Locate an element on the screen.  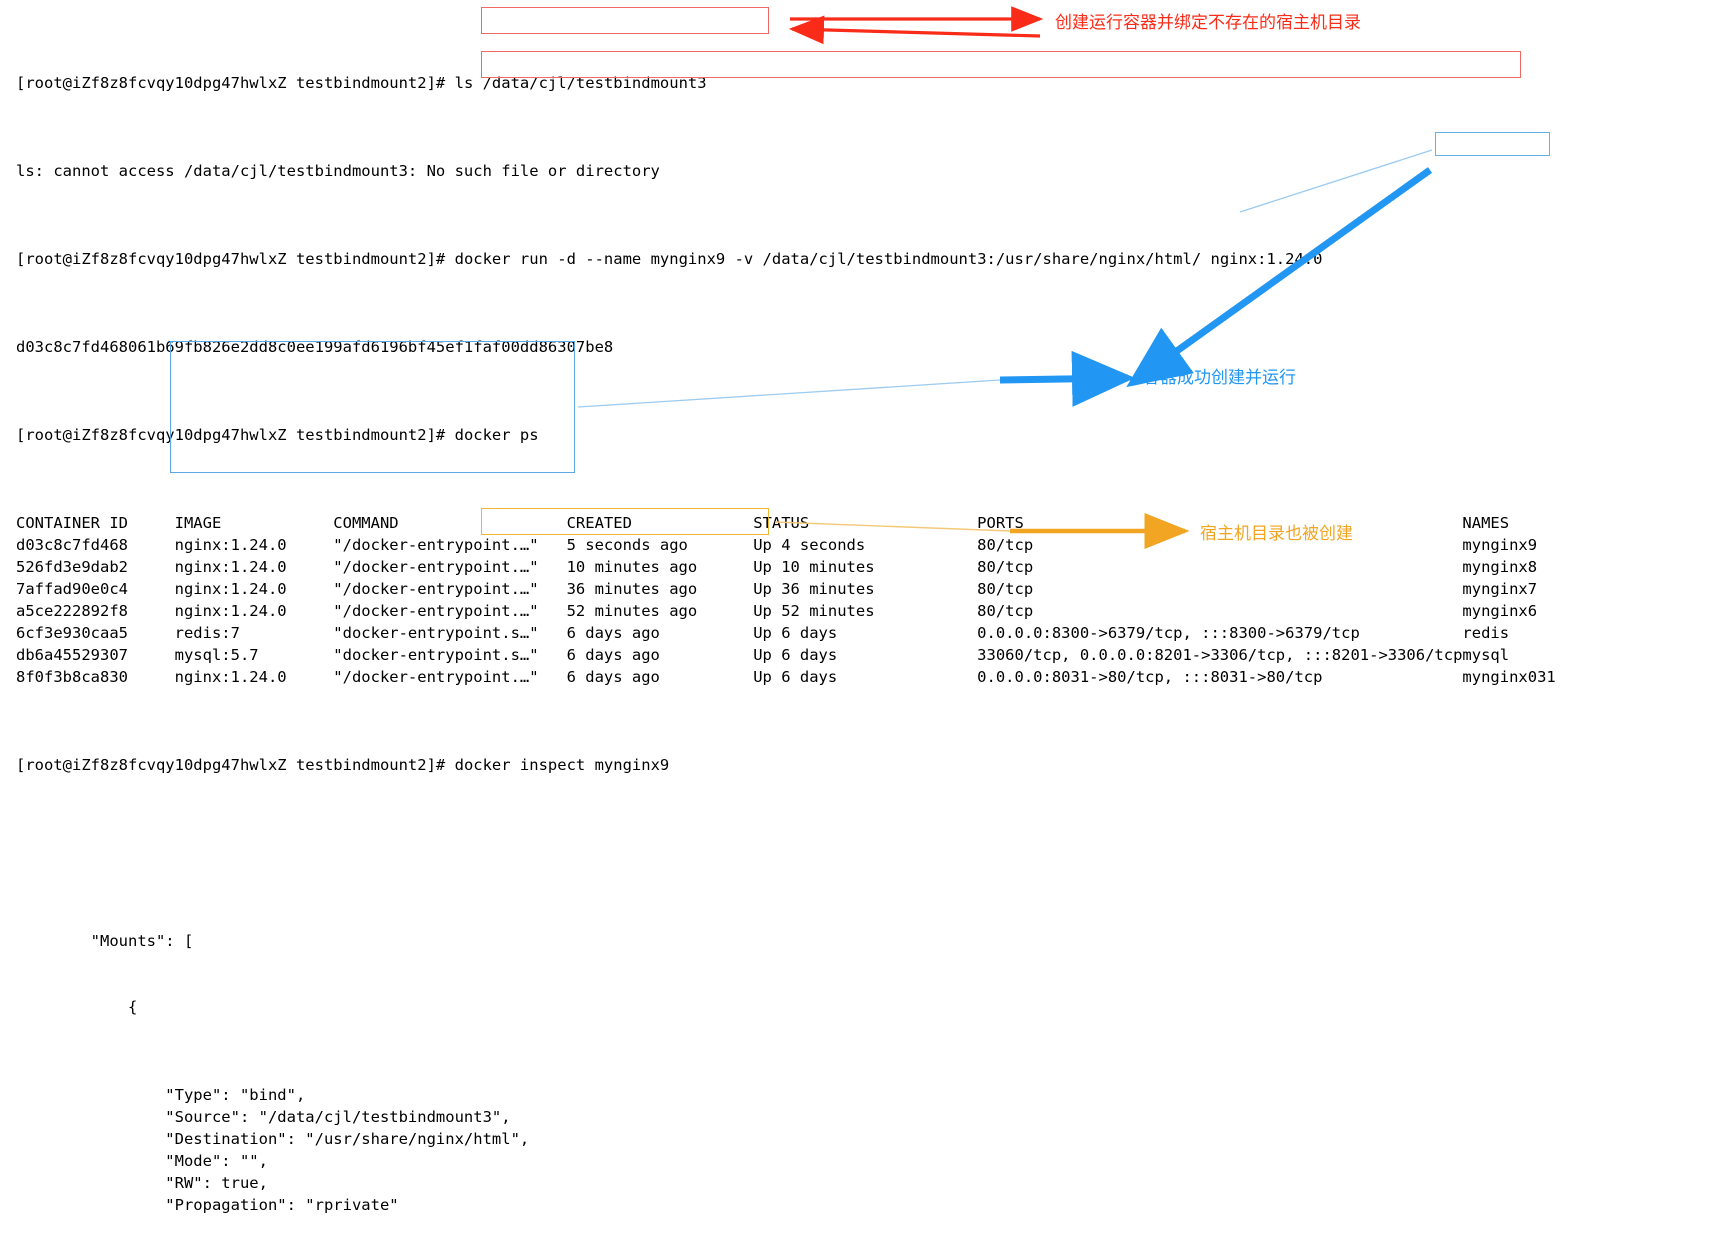
blue-arrow-right is located at coordinates (1067, 378).